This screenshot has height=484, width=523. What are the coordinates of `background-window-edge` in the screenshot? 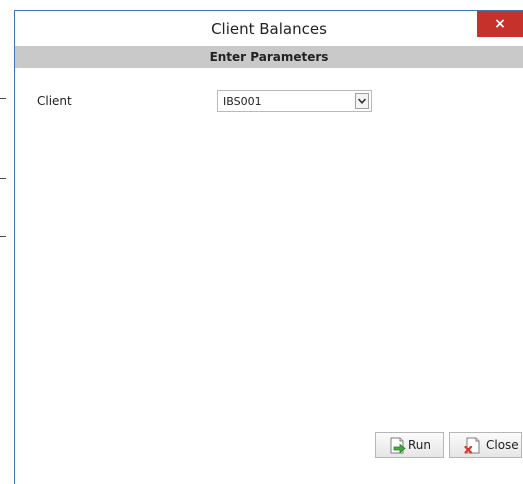 It's located at (7, 242).